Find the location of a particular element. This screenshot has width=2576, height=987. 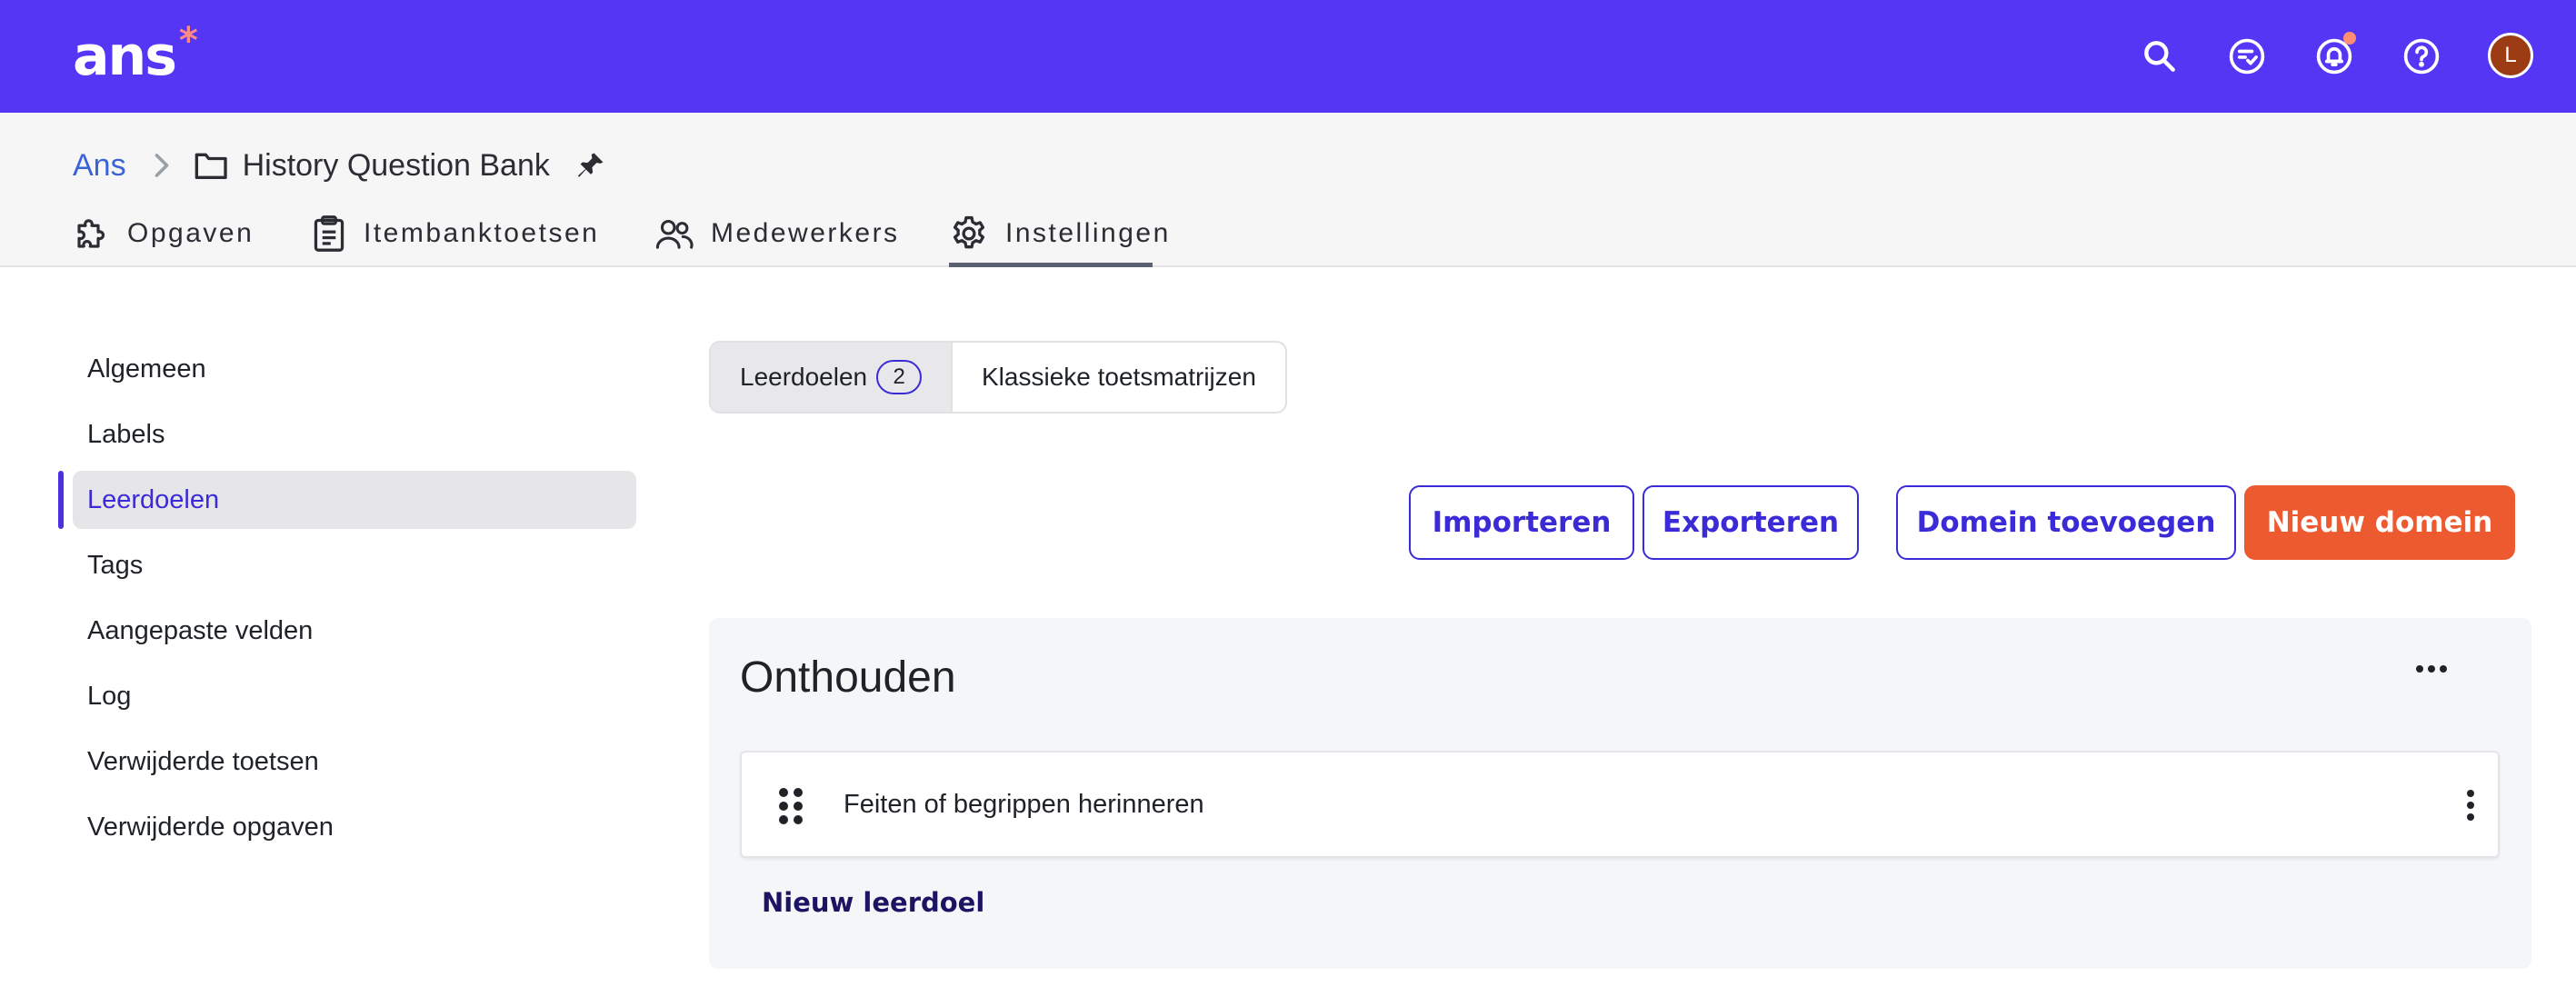

logo-asterisk: * is located at coordinates (188, 41).